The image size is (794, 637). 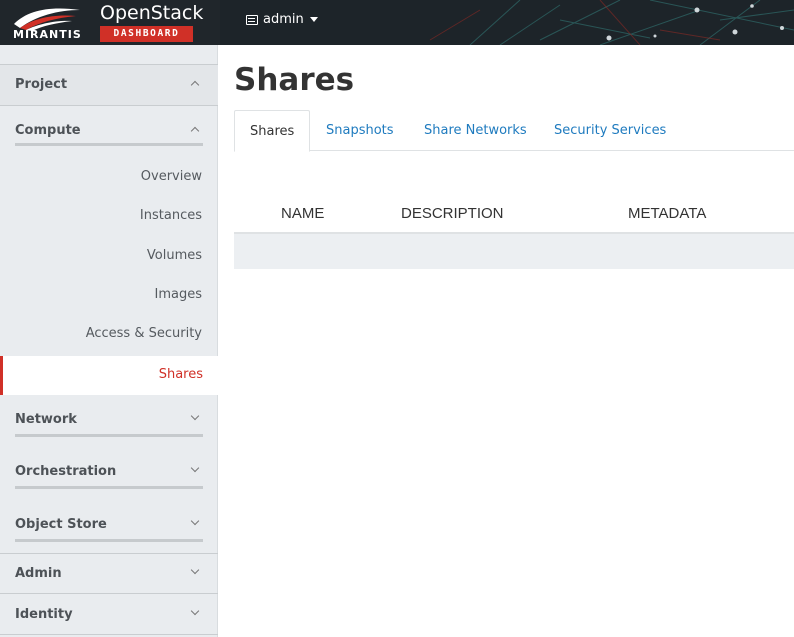 What do you see at coordinates (179, 294) in the screenshot?
I see `sidebar-item-images: Images` at bounding box center [179, 294].